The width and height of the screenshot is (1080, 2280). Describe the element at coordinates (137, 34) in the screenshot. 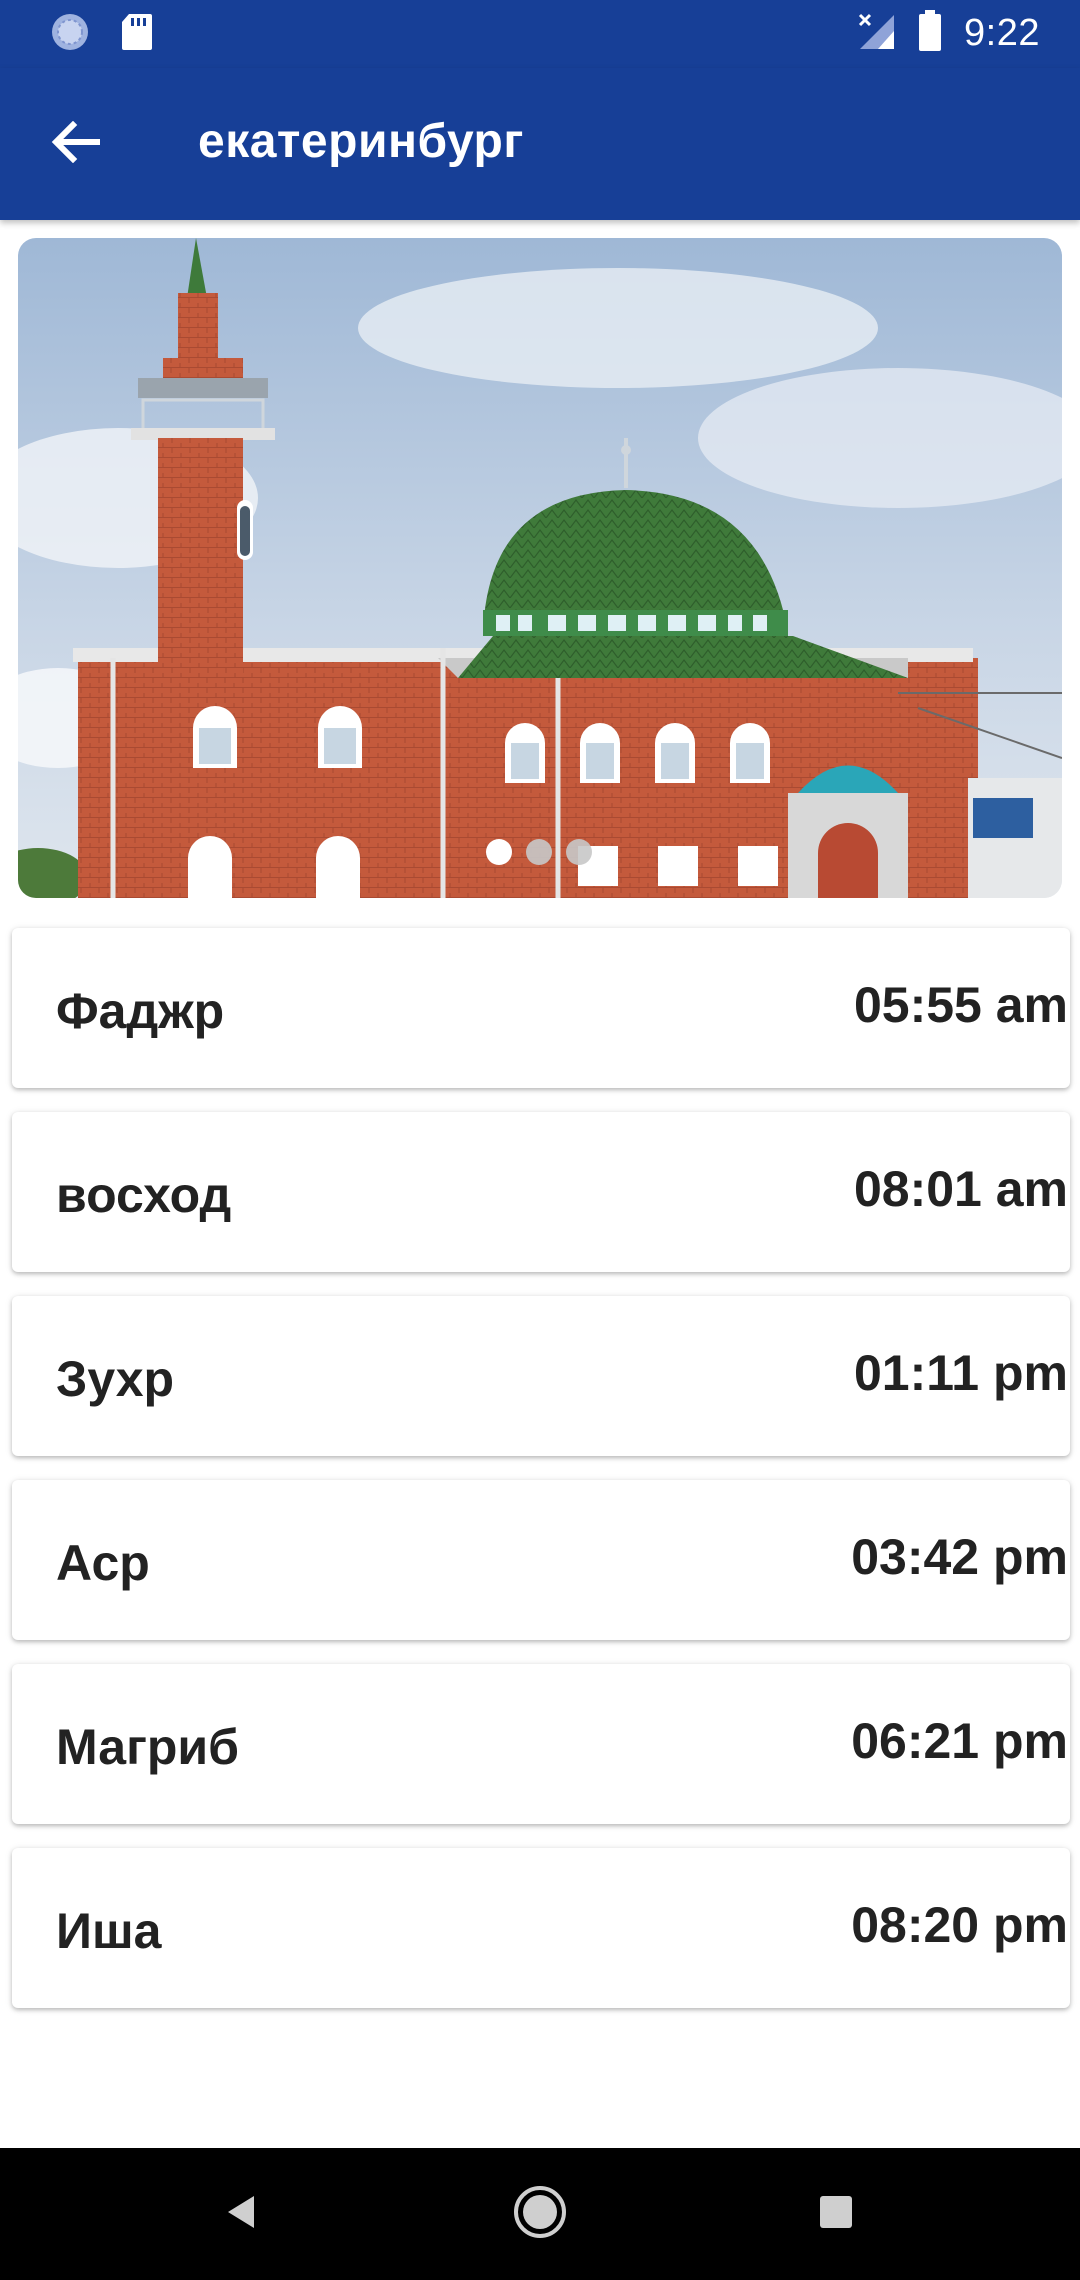

I see `sd-card-icon` at that location.